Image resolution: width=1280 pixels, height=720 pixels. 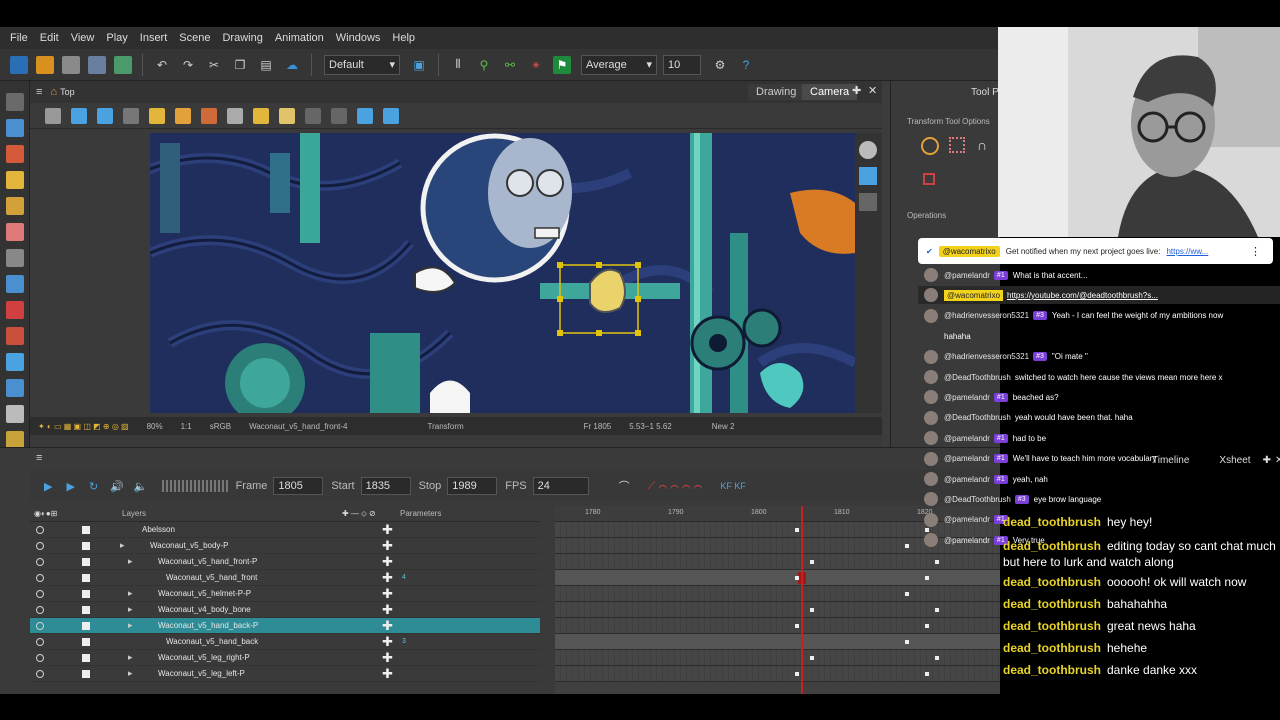 What do you see at coordinates (1170, 460) in the screenshot?
I see `tab-timeline: Timeline` at bounding box center [1170, 460].